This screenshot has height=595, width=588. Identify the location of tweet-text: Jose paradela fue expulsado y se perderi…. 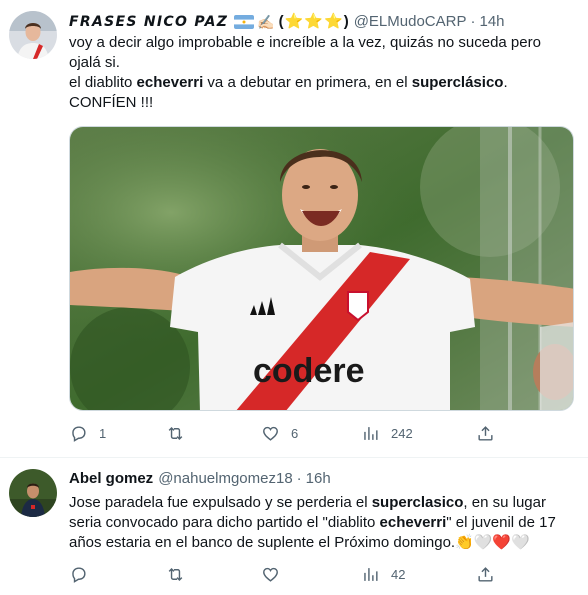
(321, 523).